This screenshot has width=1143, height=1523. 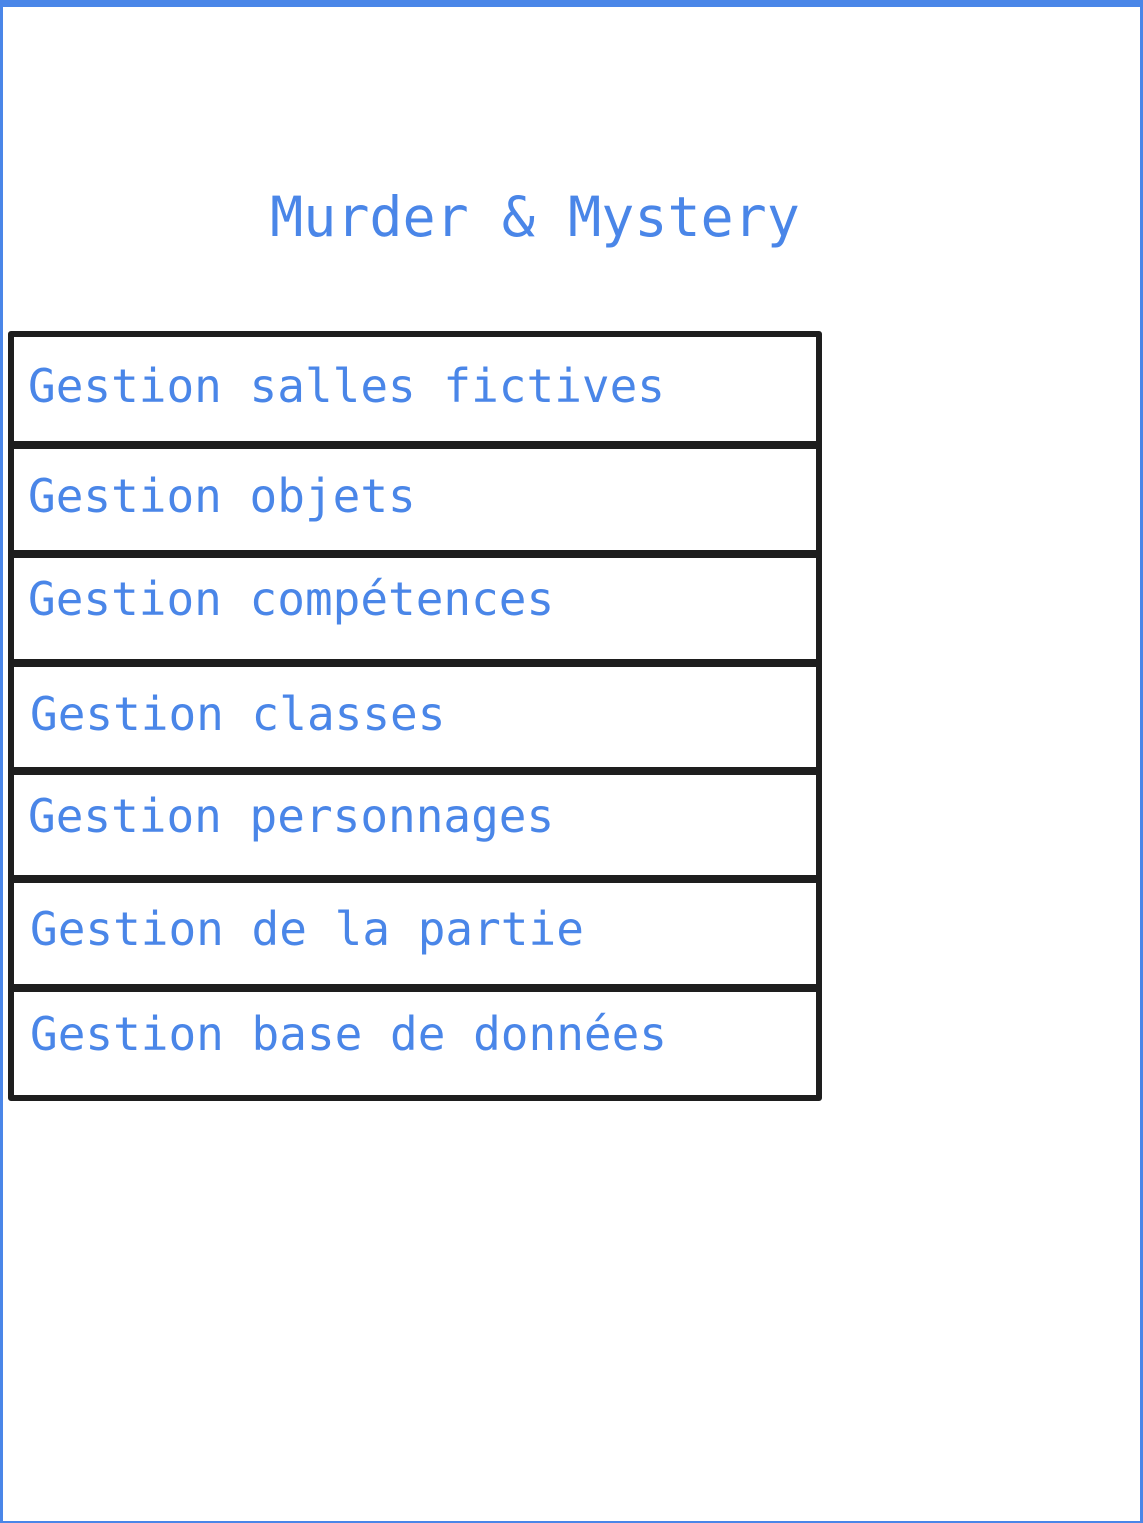 I want to click on menu-item-partie: Gestion de la partie, so click(x=415, y=933).